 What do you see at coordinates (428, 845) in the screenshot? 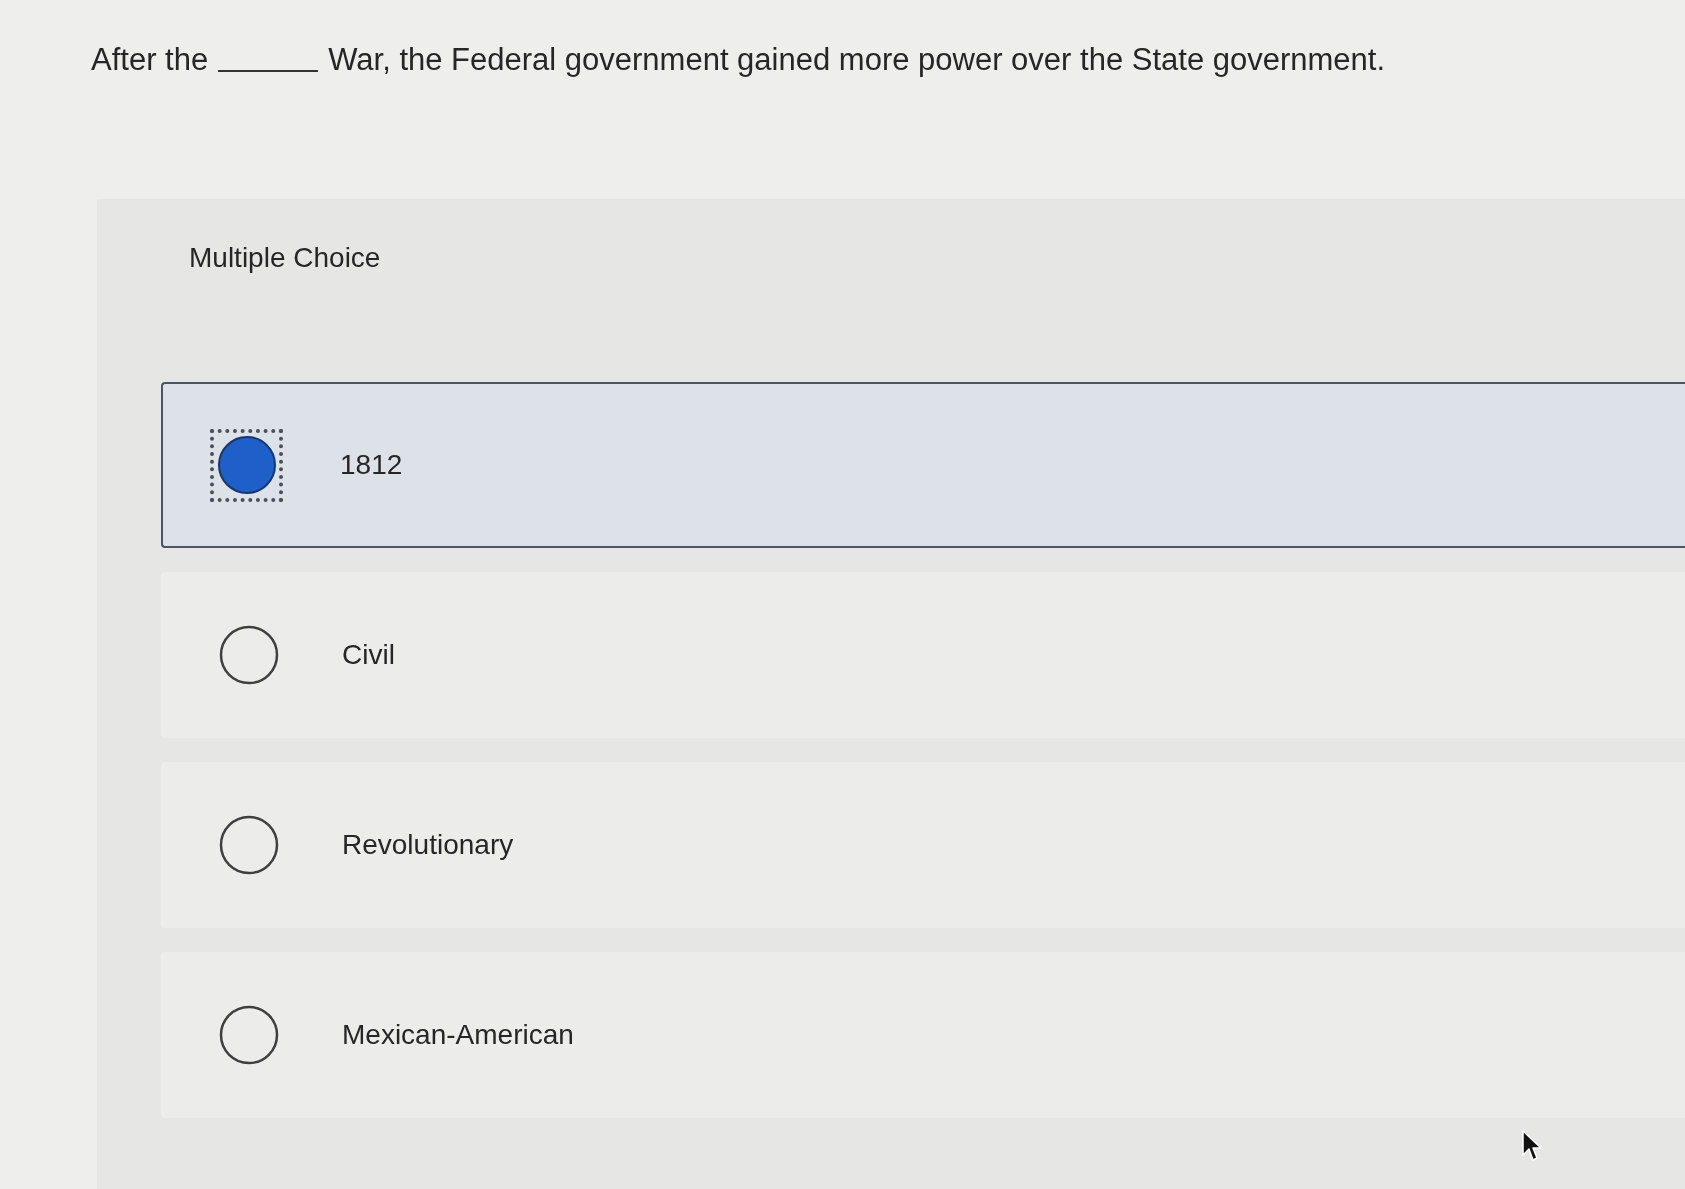
I see `option-label: Revolutionary` at bounding box center [428, 845].